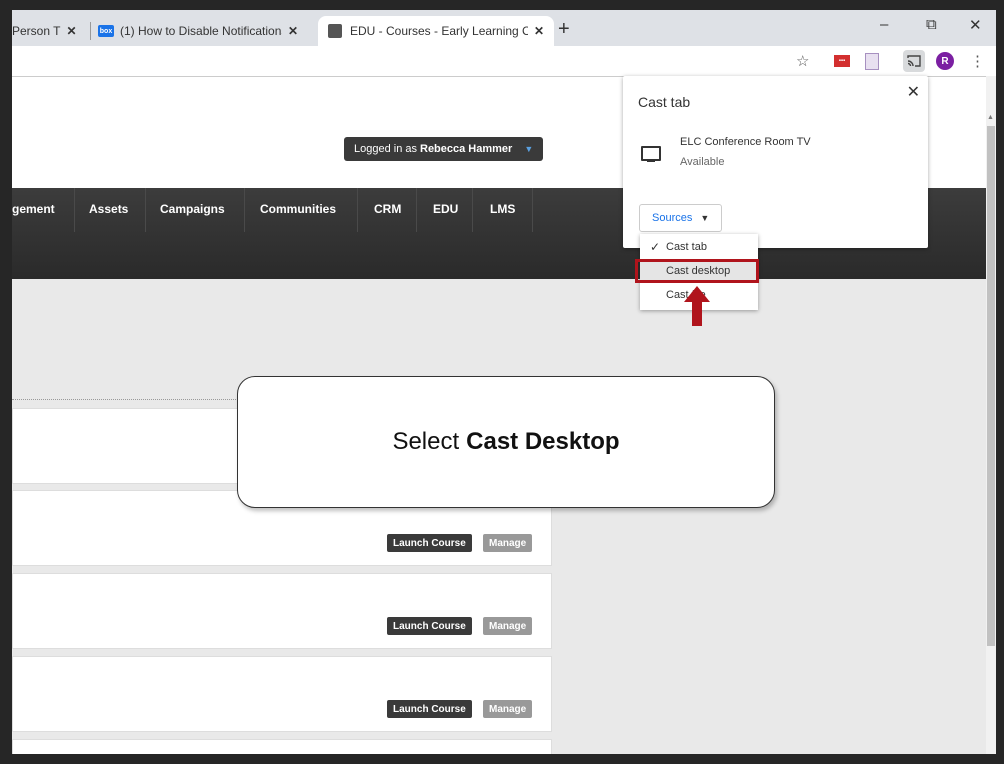 The height and width of the screenshot is (764, 1004). Describe the element at coordinates (975, 25) in the screenshot. I see `close-window-button: ✕` at that location.